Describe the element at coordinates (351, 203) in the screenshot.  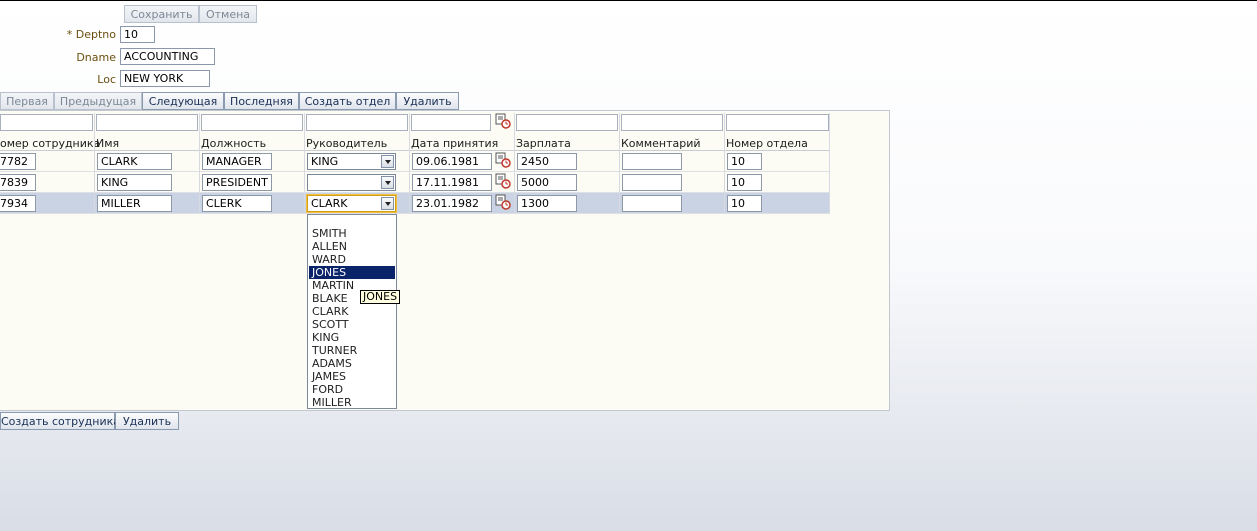
I see `manager-select-open: CLARK` at that location.